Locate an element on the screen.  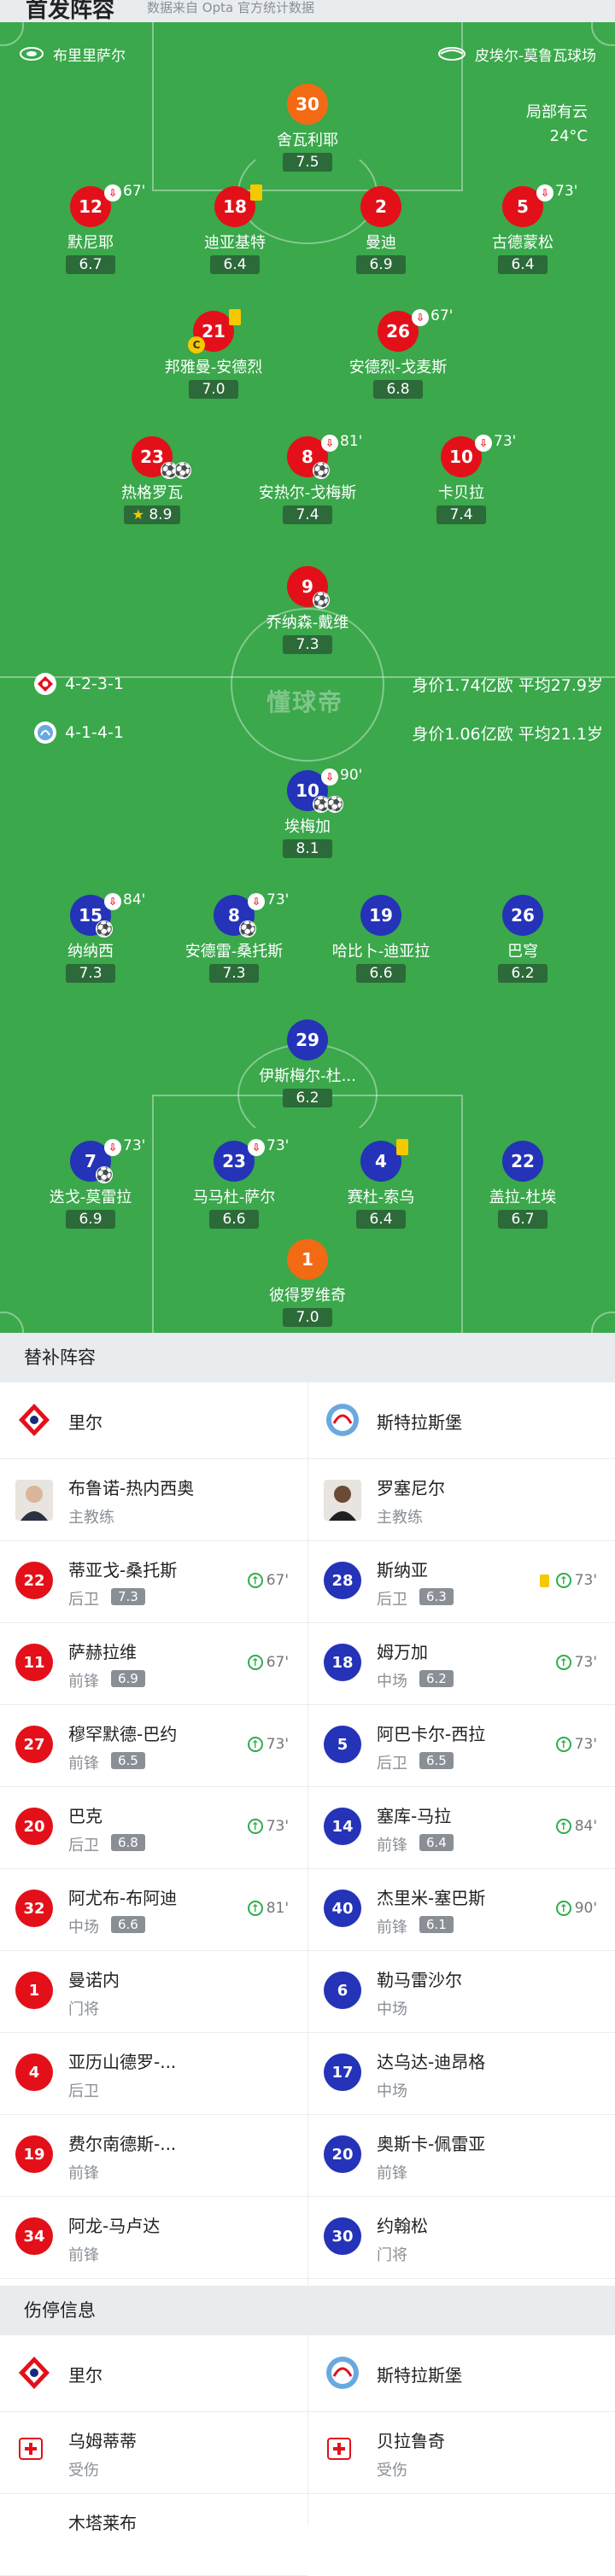
assist-icon: ⚽ is located at coordinates (321, 470).